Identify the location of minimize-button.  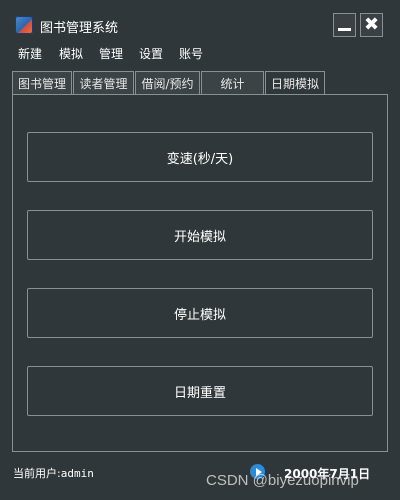
(344, 25).